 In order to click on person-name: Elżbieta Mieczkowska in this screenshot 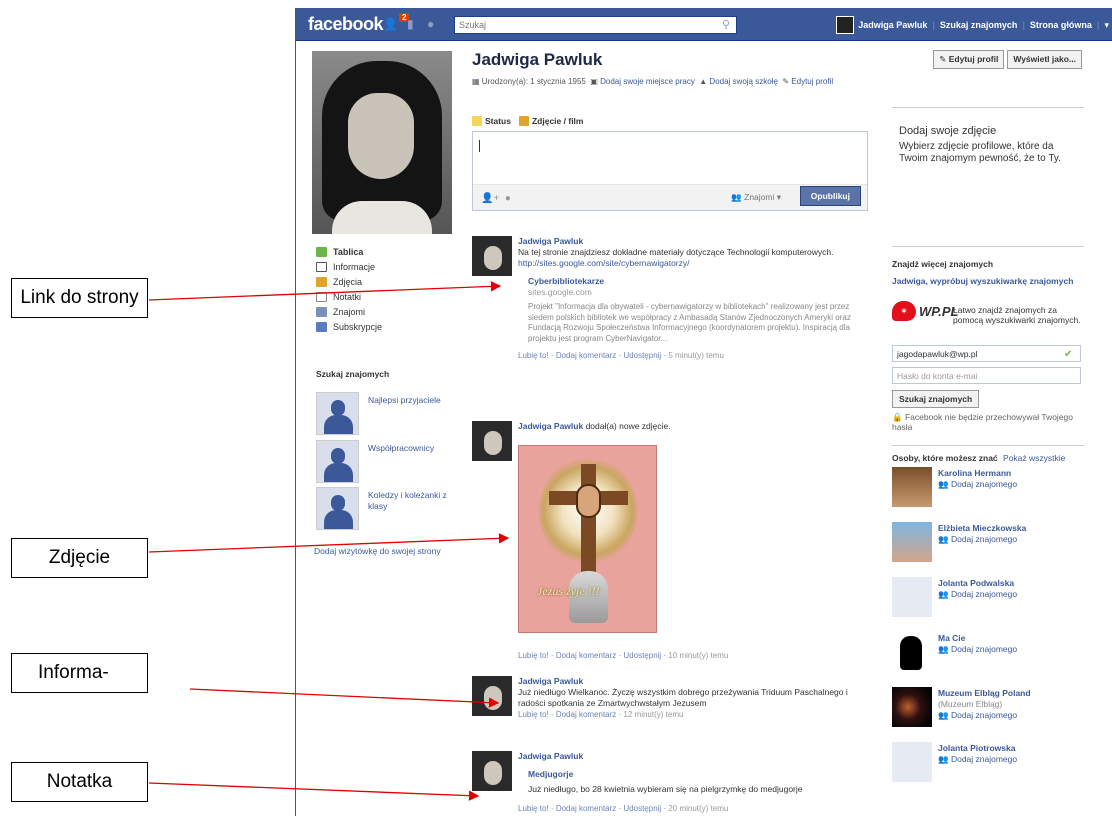, I will do `click(982, 528)`.